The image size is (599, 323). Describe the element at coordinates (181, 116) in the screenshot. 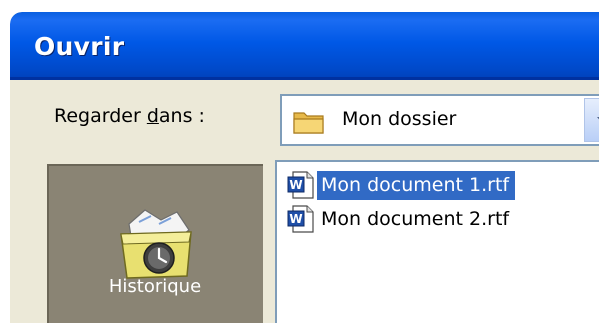

I see `look-in-label-suffix: ans :` at that location.